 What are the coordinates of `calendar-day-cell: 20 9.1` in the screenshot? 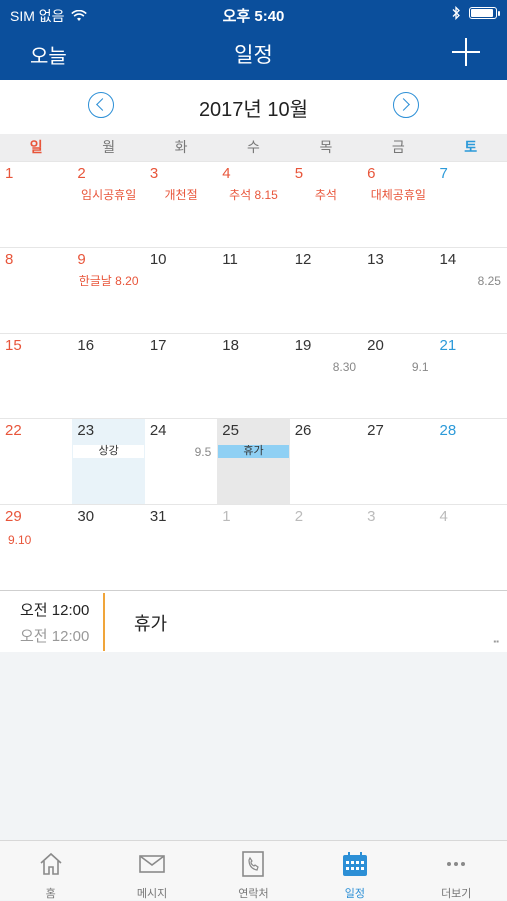 It's located at (398, 376).